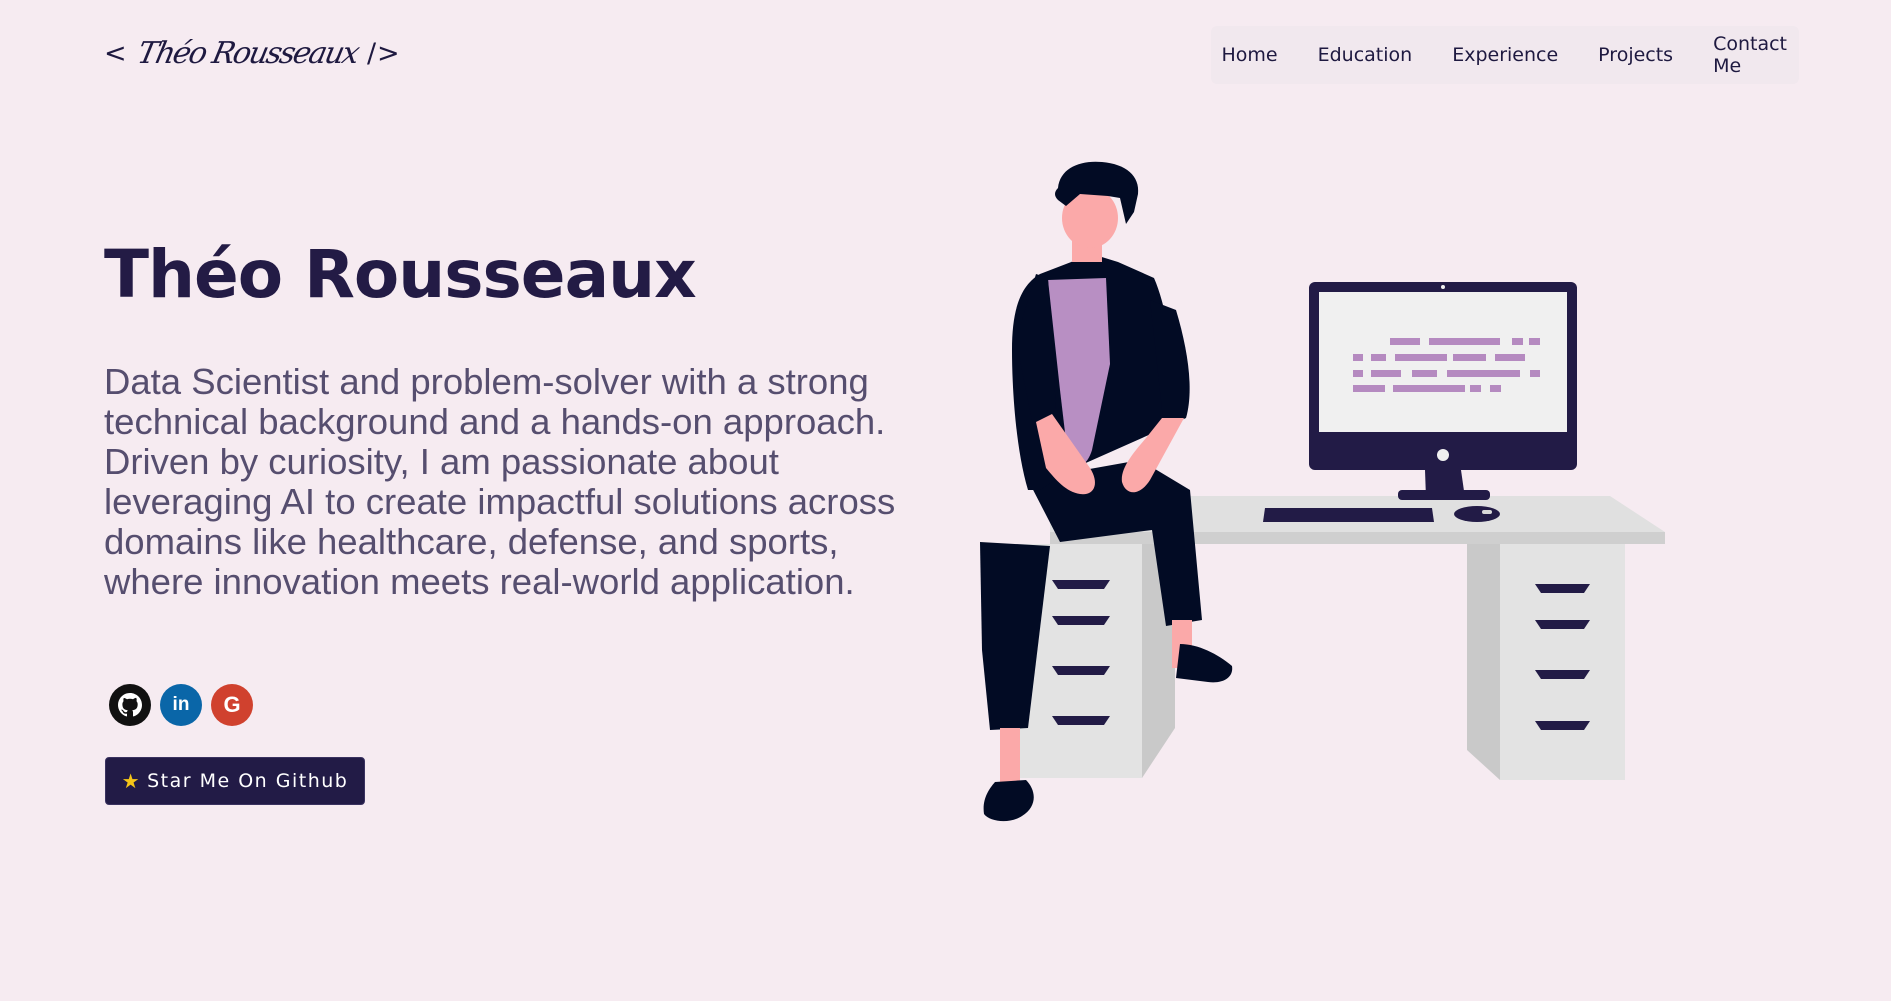 The width and height of the screenshot is (1891, 1001). I want to click on mouse, so click(1477, 514).